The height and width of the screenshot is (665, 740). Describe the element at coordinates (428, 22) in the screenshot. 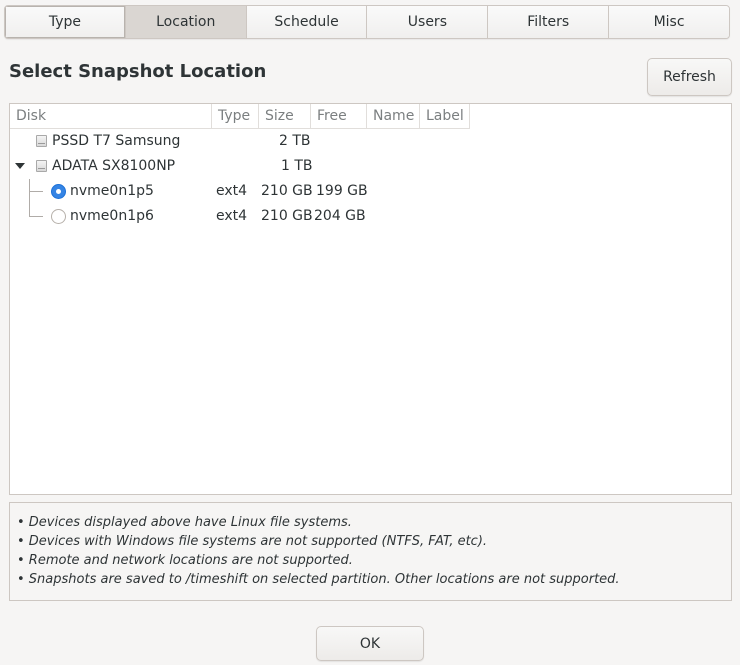

I see `tab-users: Users` at that location.